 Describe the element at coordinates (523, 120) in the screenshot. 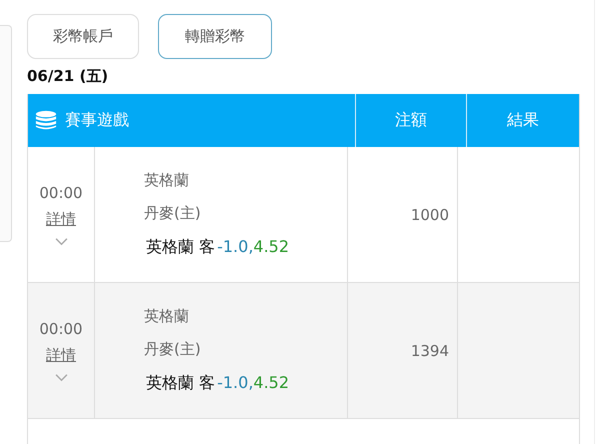

I see `column-header: 結果` at that location.